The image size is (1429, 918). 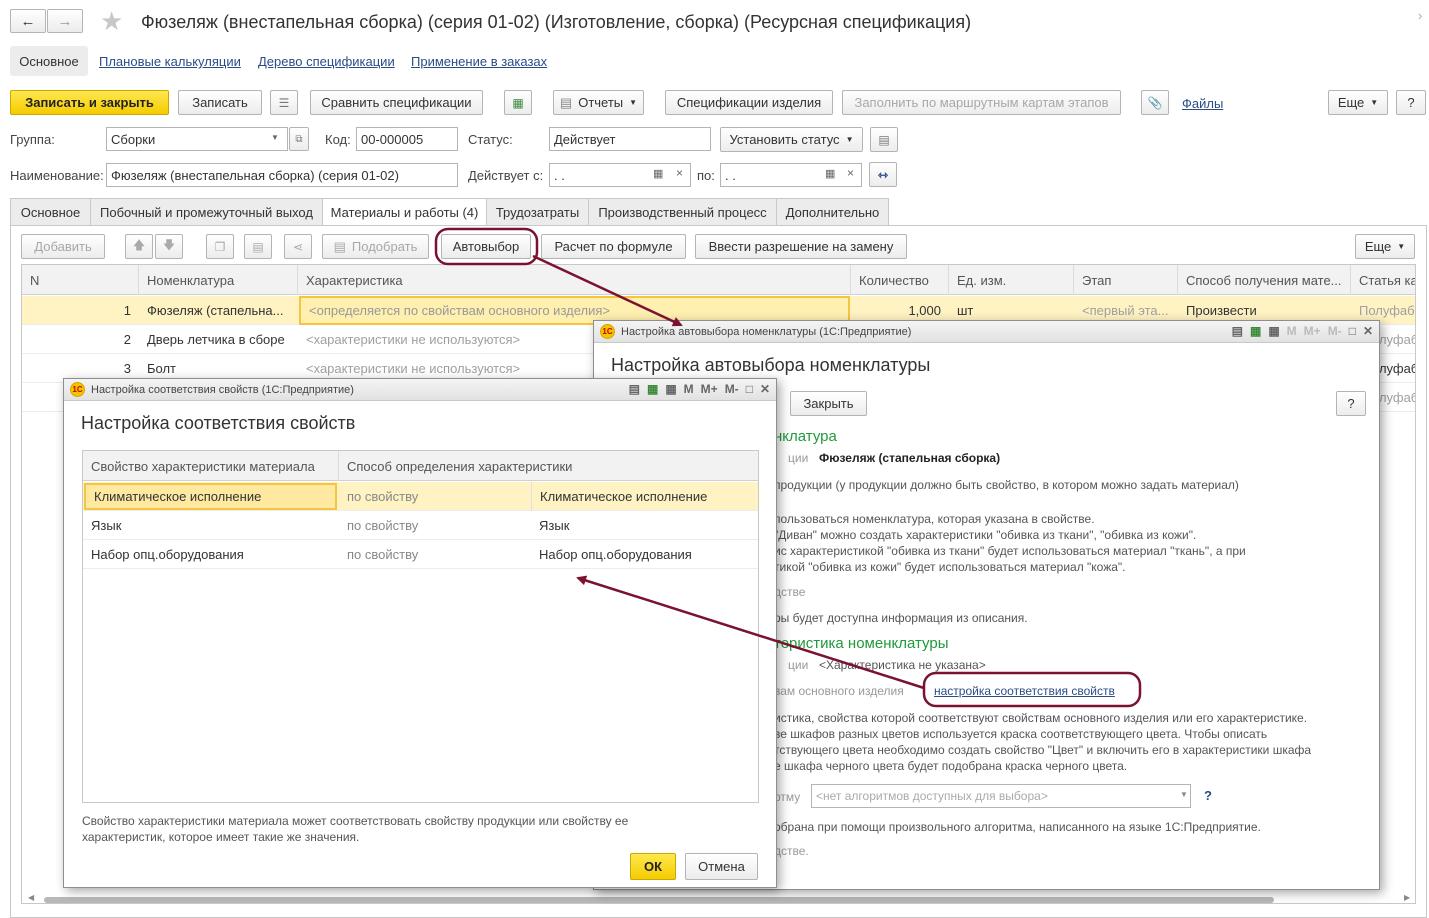 What do you see at coordinates (396, 102) in the screenshot?
I see `compare-specs-button: Сравнить спецификации` at bounding box center [396, 102].